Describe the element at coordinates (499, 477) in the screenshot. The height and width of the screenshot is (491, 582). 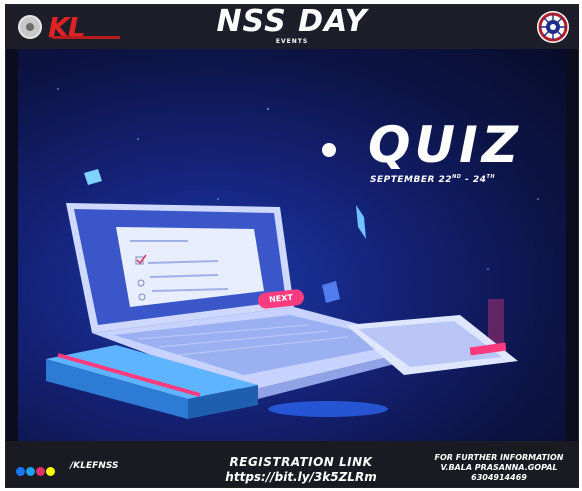
I see `contact-phone: 6304914469` at that location.